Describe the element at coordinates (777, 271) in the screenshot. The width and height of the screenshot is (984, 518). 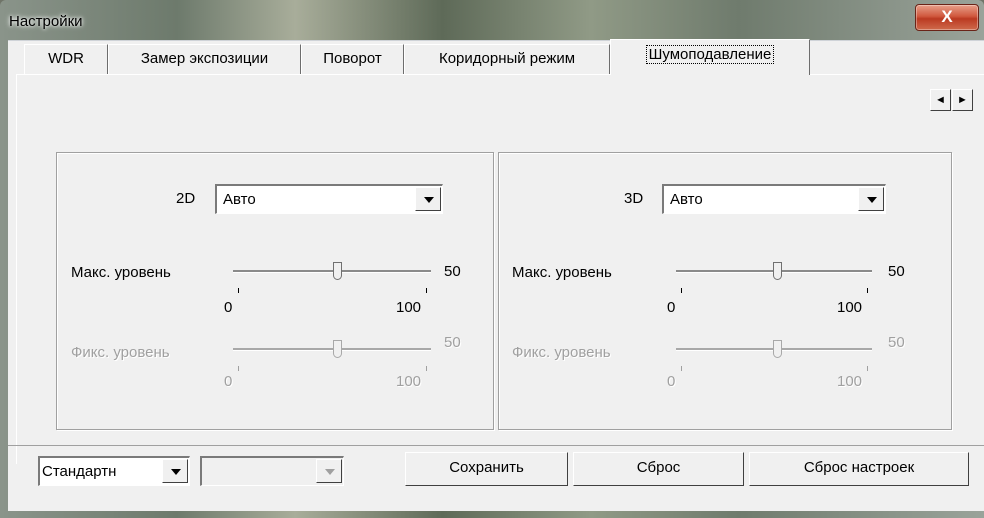
I see `max-level-3d-slider-thumb` at that location.